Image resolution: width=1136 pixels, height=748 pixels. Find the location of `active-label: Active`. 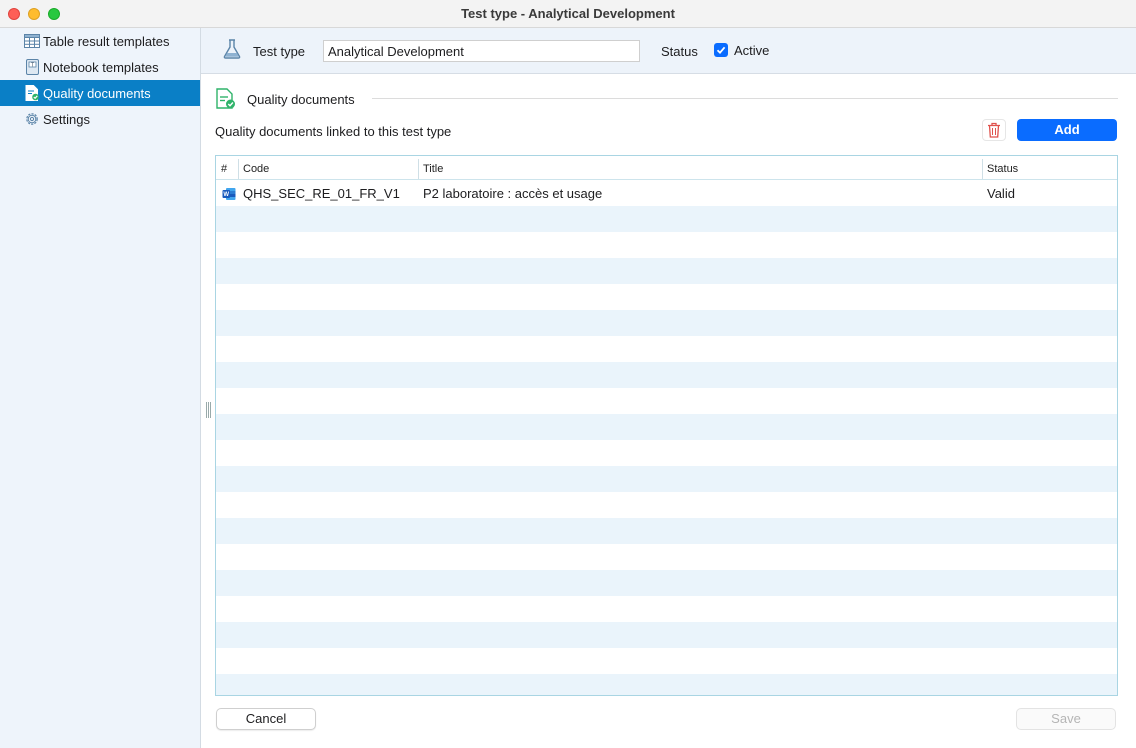

active-label: Active is located at coordinates (752, 50).